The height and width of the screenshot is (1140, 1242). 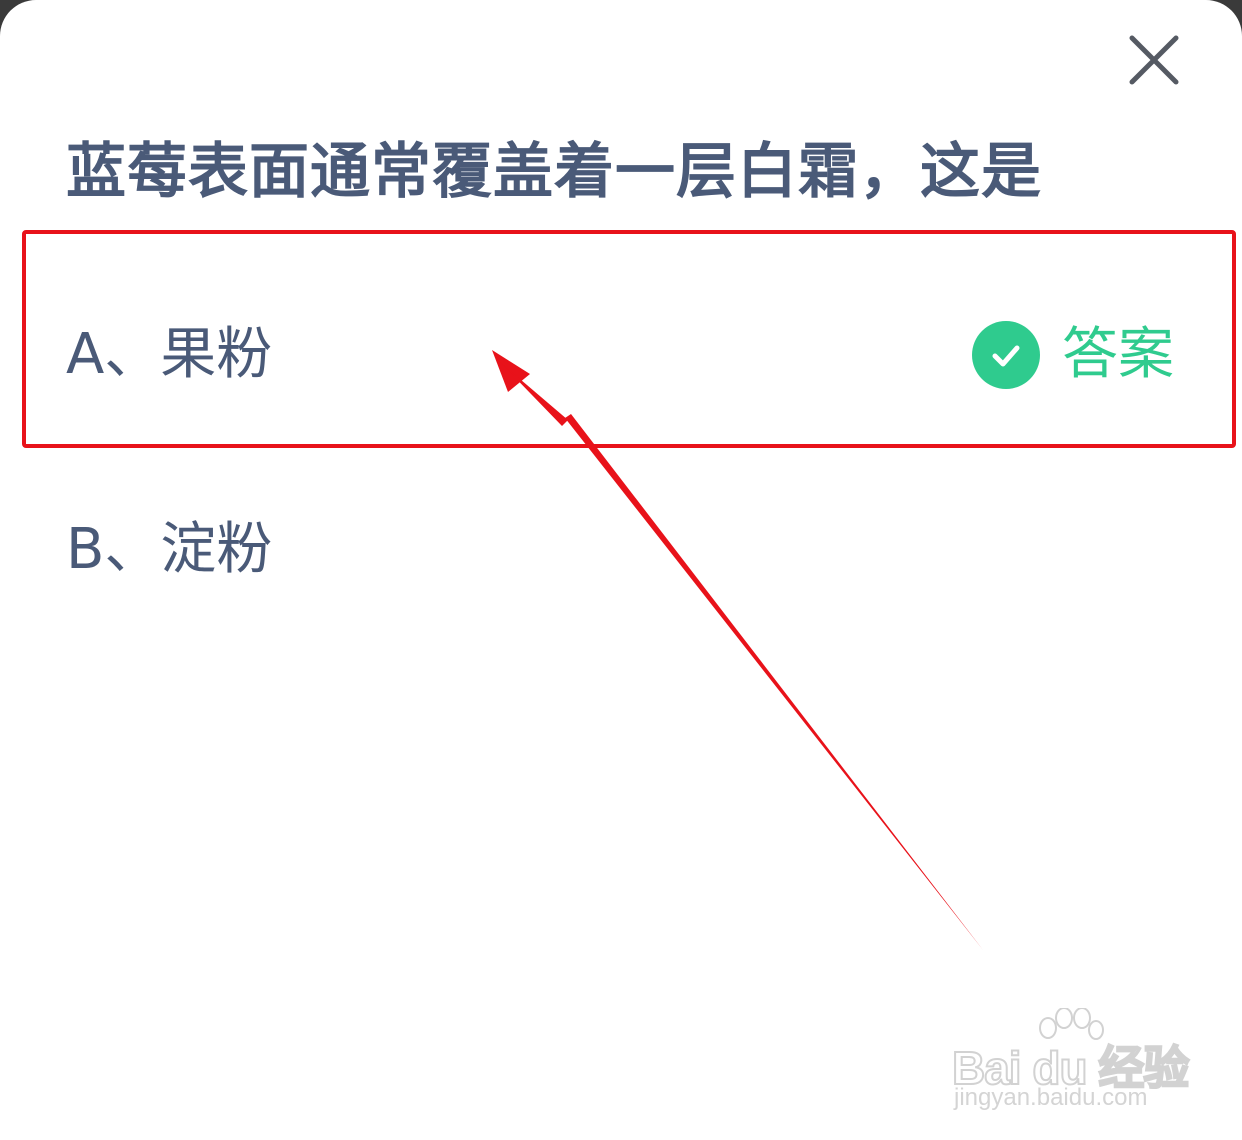 I want to click on answer-tag: 答案, so click(x=1118, y=354).